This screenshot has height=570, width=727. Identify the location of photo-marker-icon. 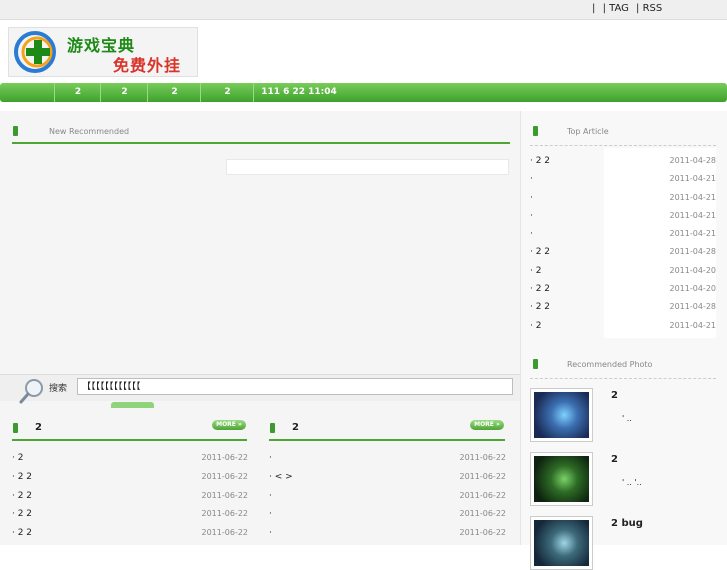
(535, 364).